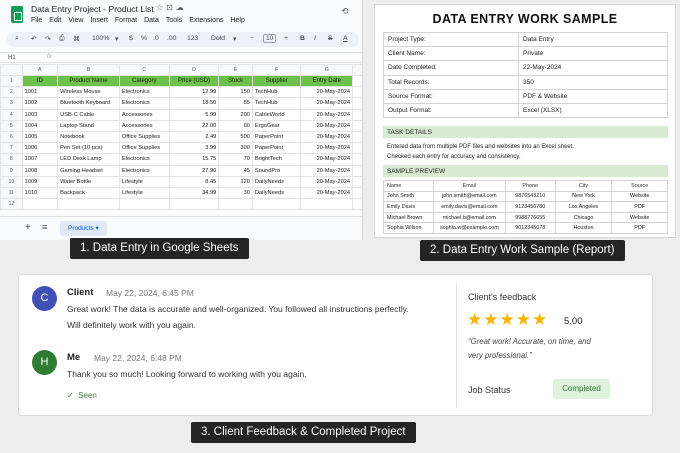  Describe the element at coordinates (40, 181) in the screenshot. I see `sheet-cell: 1009` at that location.